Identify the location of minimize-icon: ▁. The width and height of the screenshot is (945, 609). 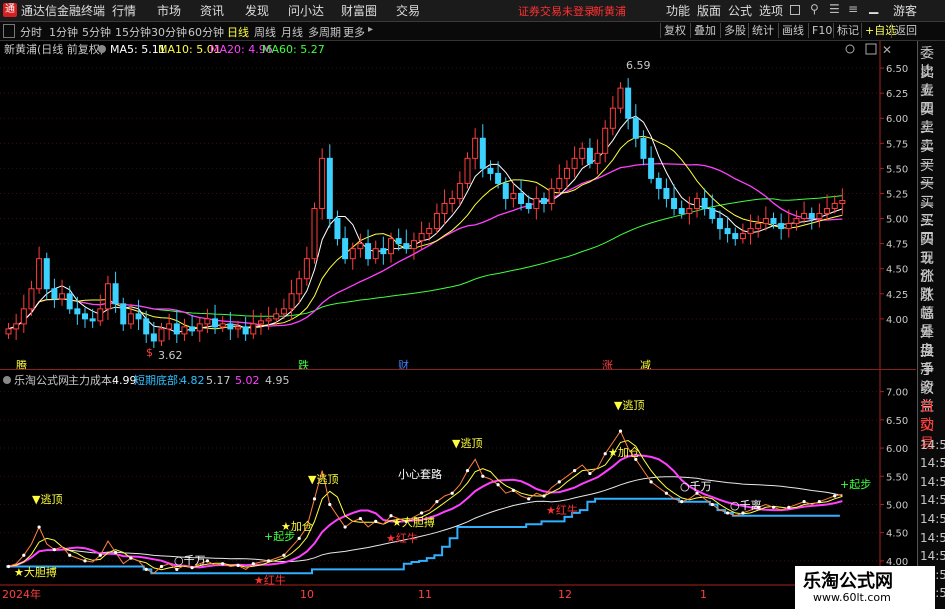
(873, 7).